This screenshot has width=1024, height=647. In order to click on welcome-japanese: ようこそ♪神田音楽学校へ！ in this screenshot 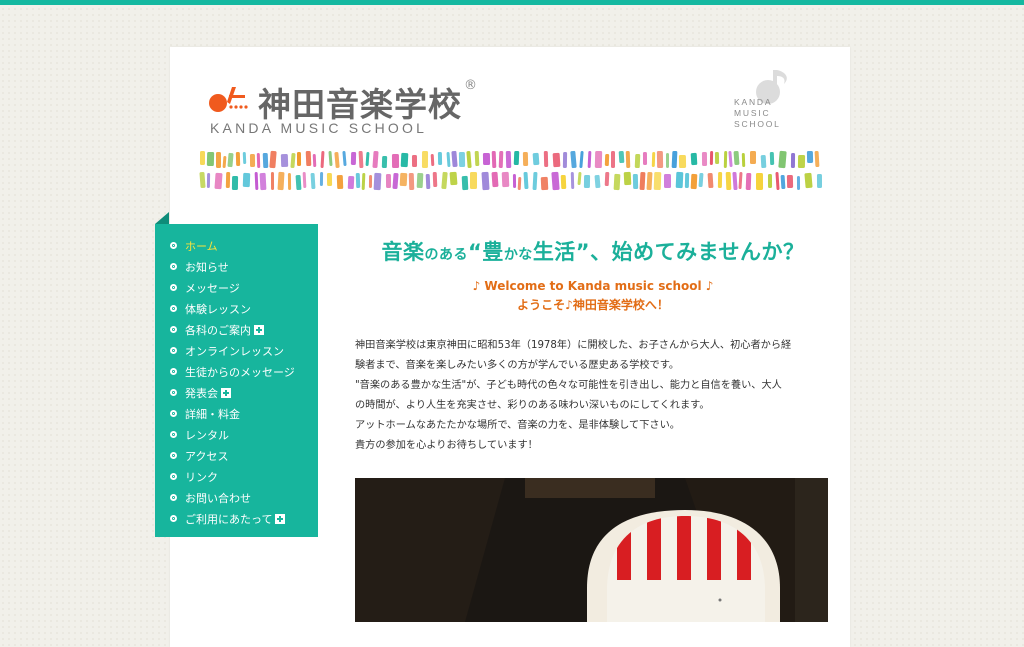, I will do `click(593, 305)`.